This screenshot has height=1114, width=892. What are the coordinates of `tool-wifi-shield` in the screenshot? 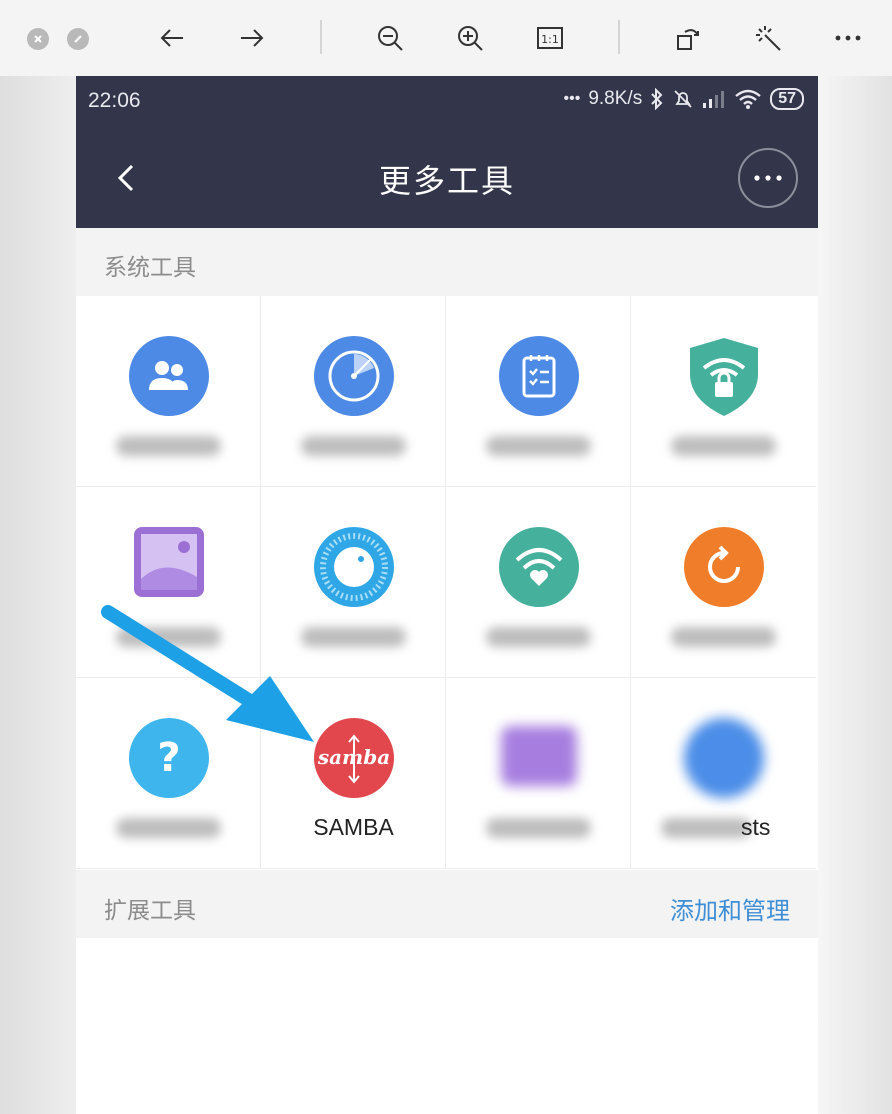 It's located at (723, 391).